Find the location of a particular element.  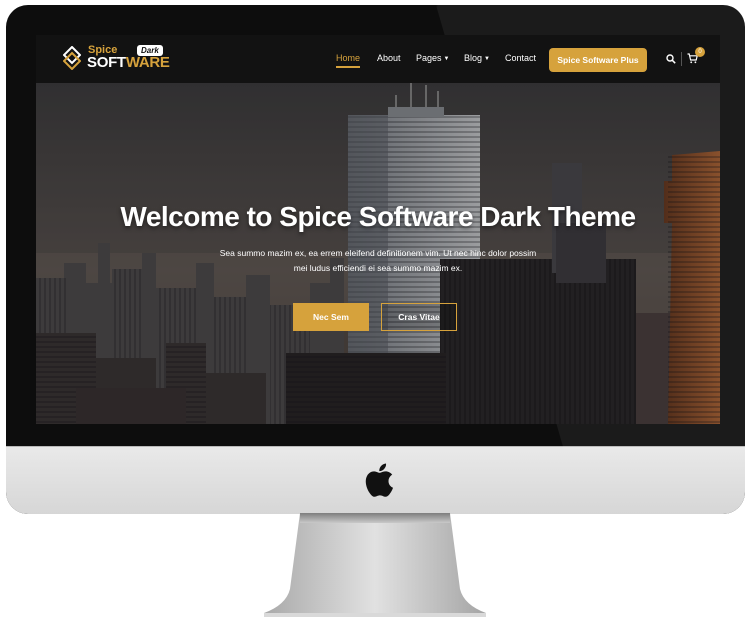

monitor-stand is located at coordinates (375, 565).